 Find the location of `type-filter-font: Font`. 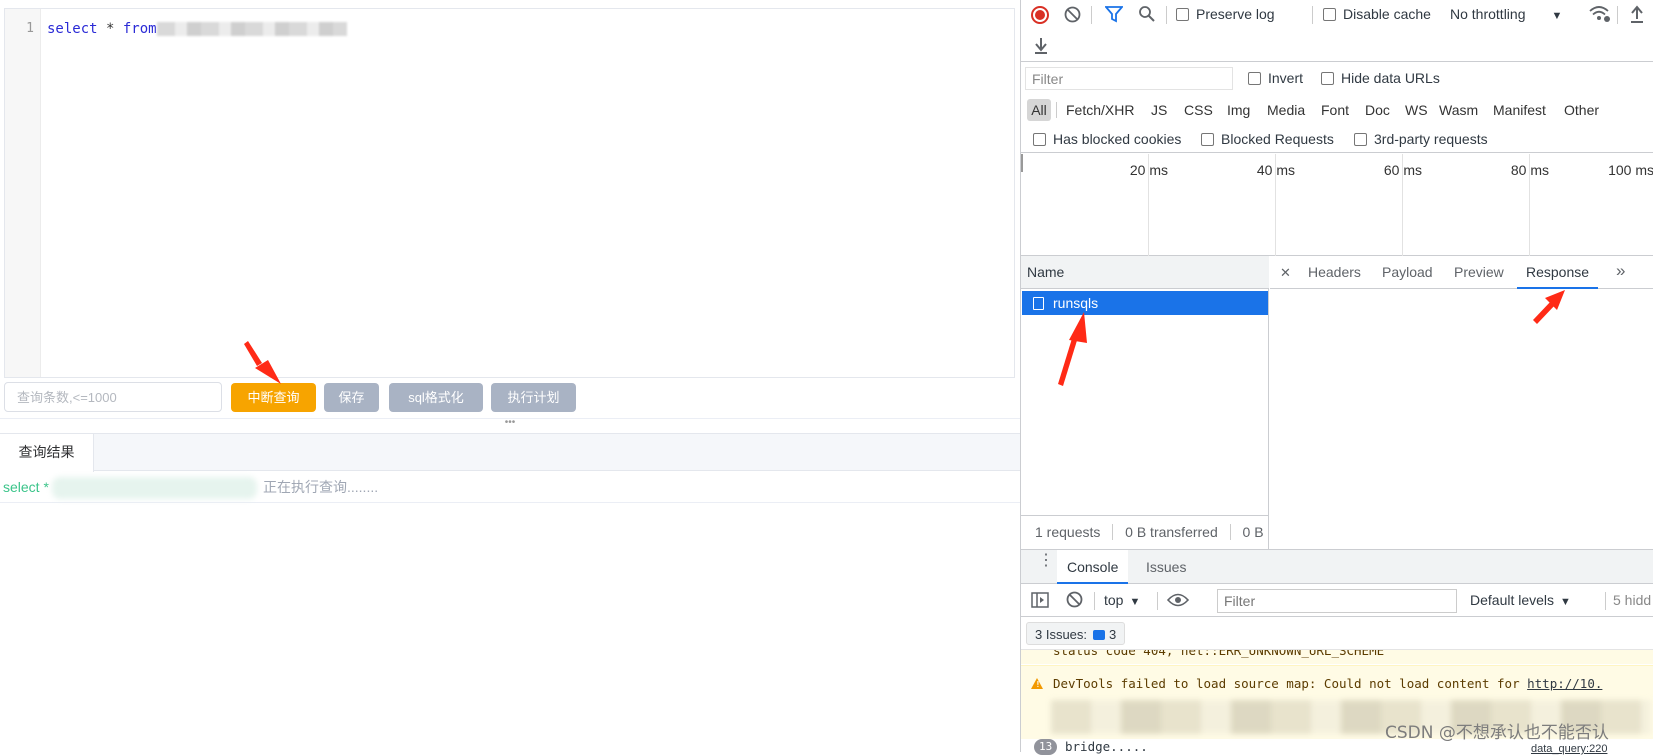

type-filter-font: Font is located at coordinates (1335, 110).